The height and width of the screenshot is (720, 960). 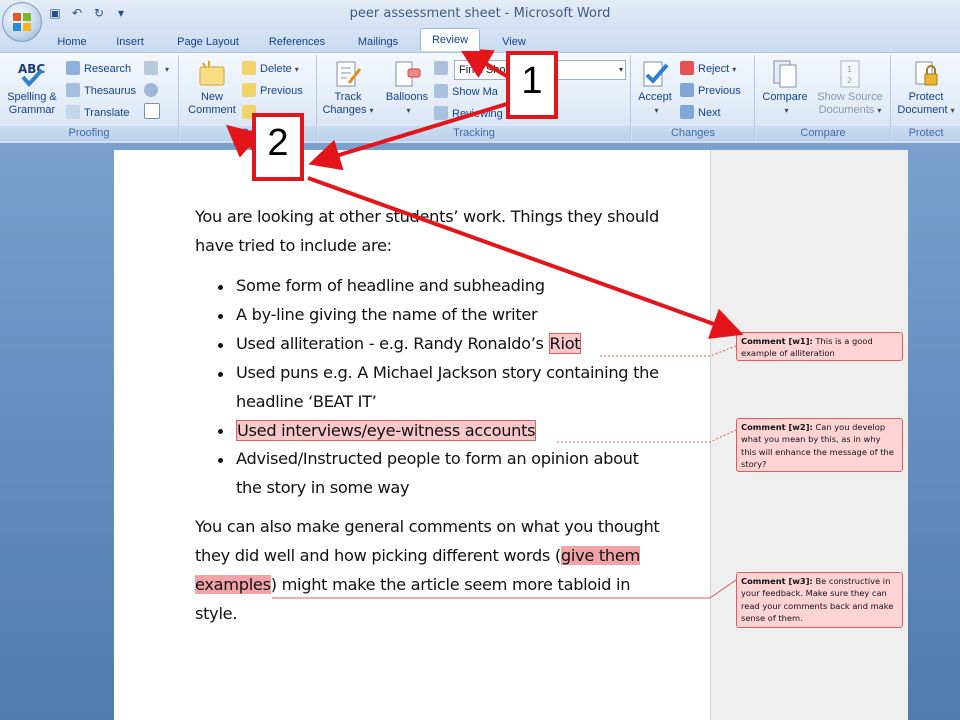 I want to click on bullet-item: A by-line giving the name of the writer, so click(x=387, y=314).